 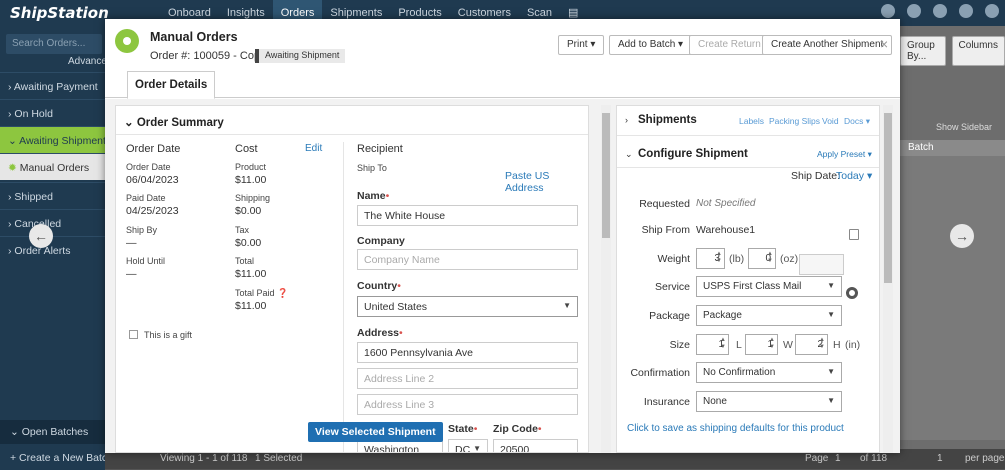 I want to click on total-label: Total, so click(x=245, y=261).